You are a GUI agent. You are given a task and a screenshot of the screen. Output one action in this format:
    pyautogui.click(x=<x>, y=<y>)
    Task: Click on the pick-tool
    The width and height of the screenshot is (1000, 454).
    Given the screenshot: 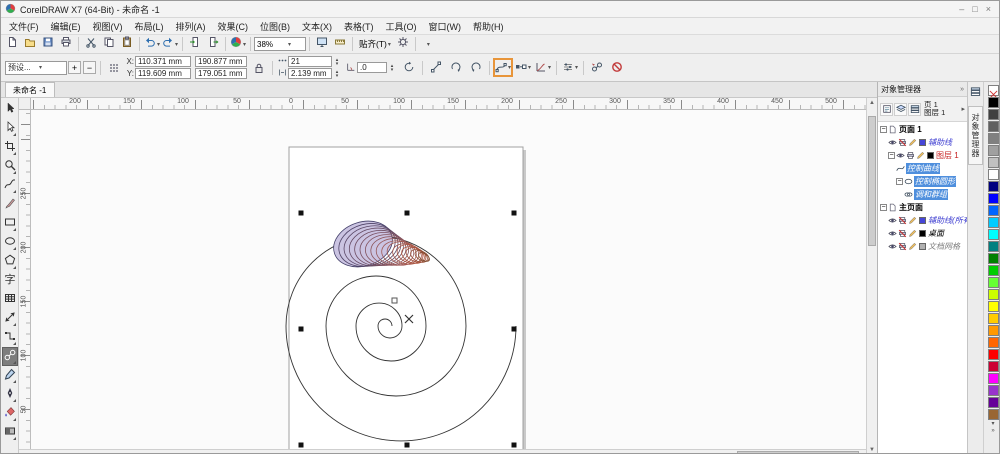 What is the action you would take?
    pyautogui.click(x=10, y=109)
    